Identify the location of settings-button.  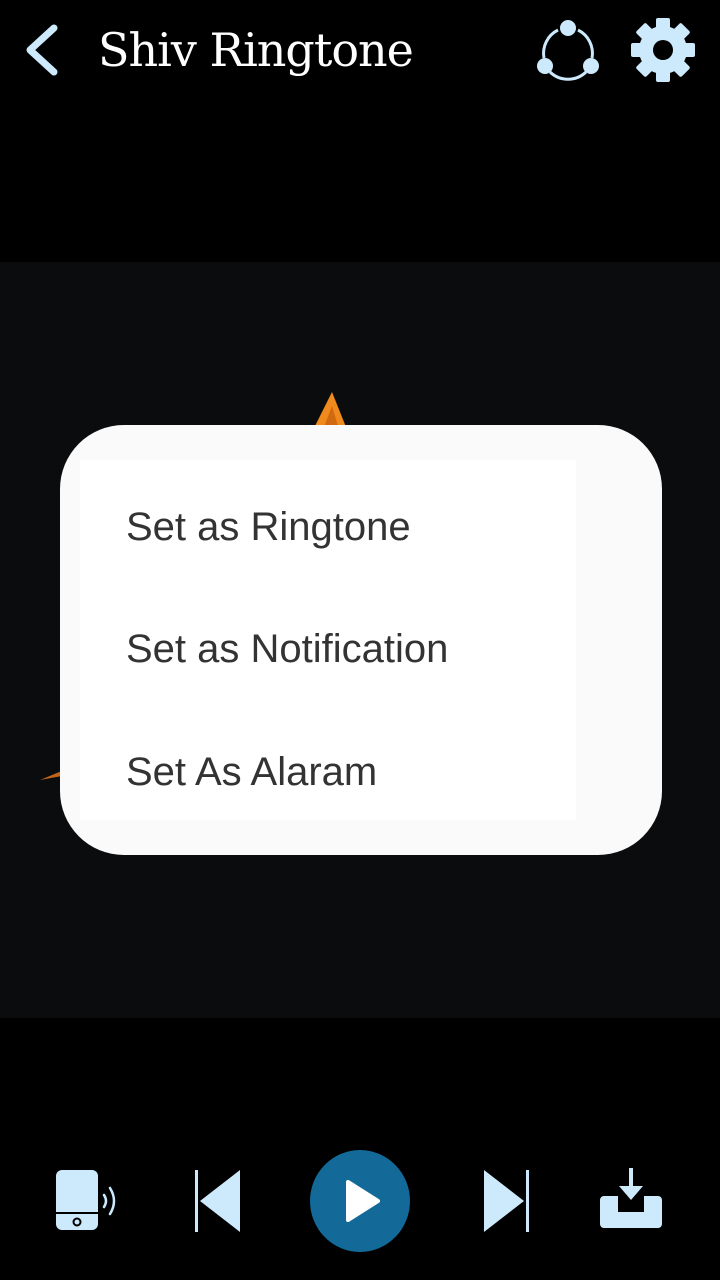
(663, 50).